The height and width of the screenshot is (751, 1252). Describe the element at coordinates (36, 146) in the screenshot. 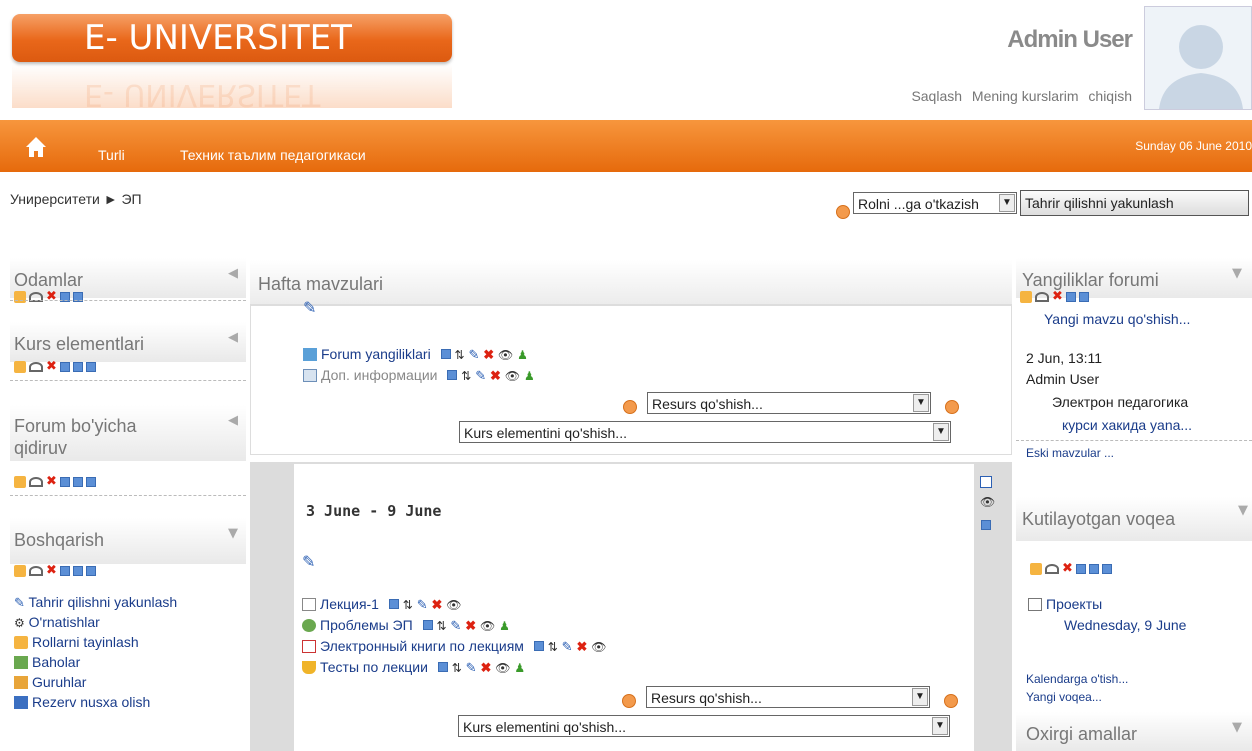

I see `home-icon` at that location.